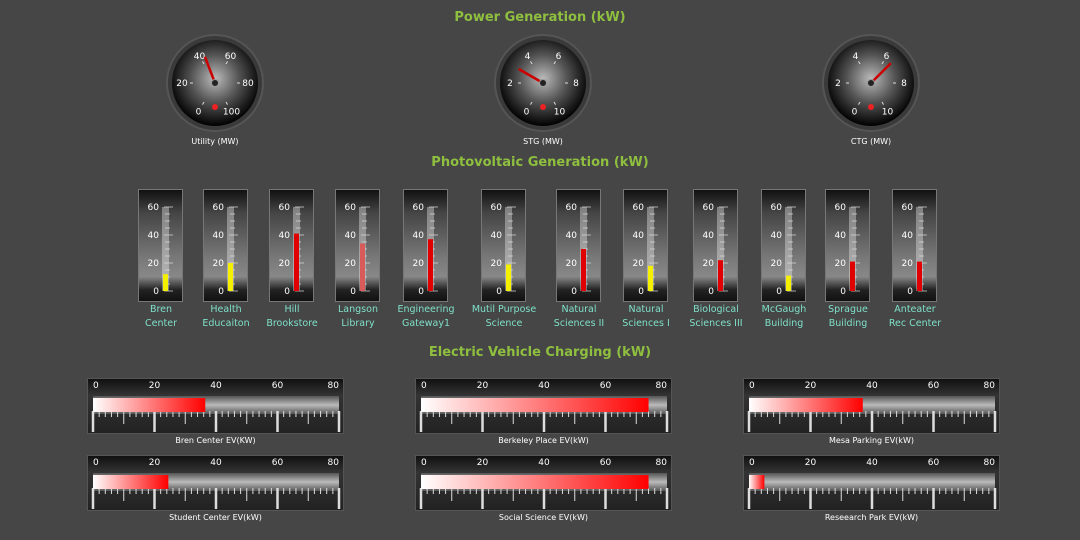  I want to click on ev-gauge-0: 0 20 40 60 80 Bren Center EV(KW), so click(215, 411).